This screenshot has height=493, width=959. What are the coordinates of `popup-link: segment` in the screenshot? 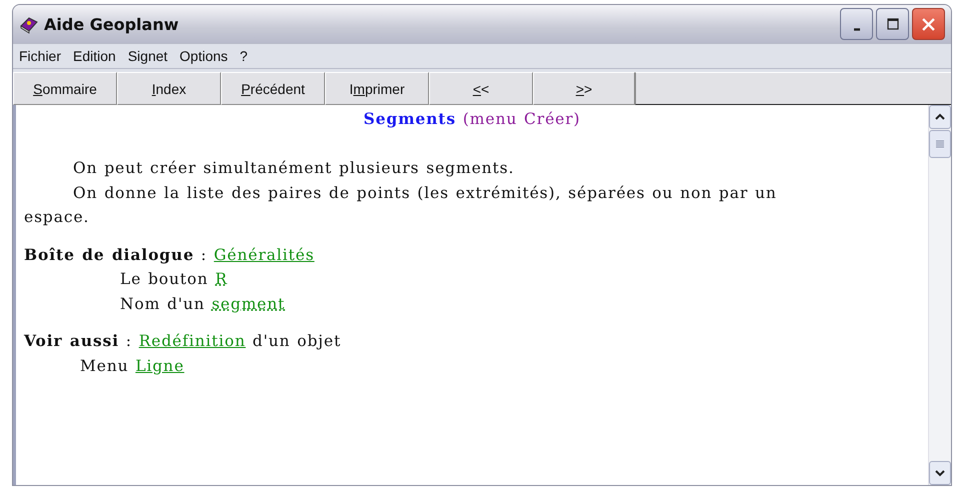 It's located at (249, 303).